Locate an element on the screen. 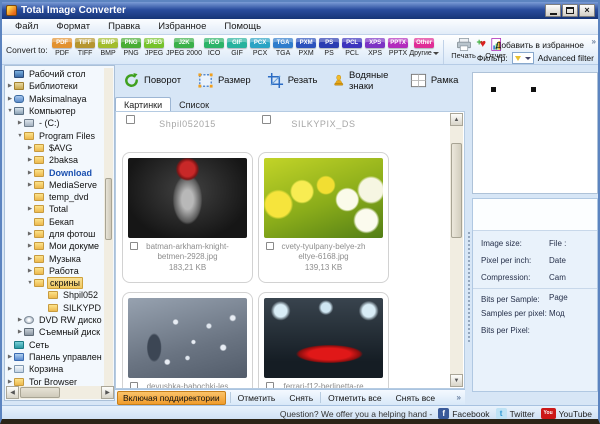 This screenshot has width=600, height=424. menu-format: Формат is located at coordinates (73, 26).